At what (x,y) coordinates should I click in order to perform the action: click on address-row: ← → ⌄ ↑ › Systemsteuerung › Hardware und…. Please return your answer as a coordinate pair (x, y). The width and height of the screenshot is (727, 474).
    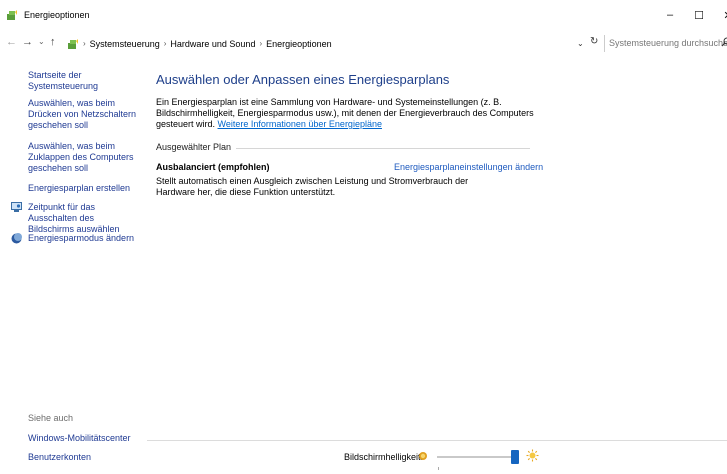
    Looking at the image, I should click on (363, 43).